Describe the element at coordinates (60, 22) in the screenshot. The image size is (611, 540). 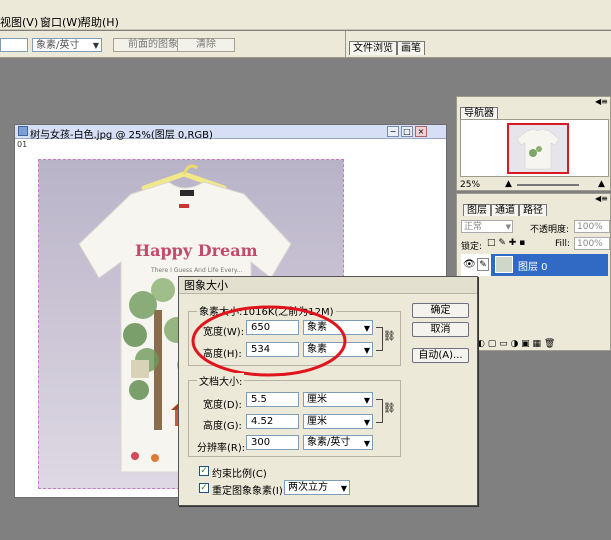
I see `menu-window: 窗口(W)` at that location.